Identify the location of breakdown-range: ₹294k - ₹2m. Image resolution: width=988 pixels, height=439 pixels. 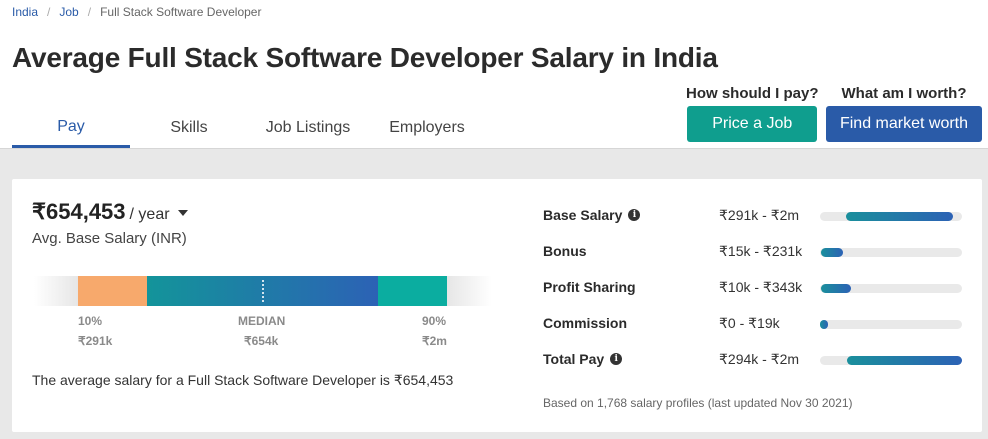
(759, 359).